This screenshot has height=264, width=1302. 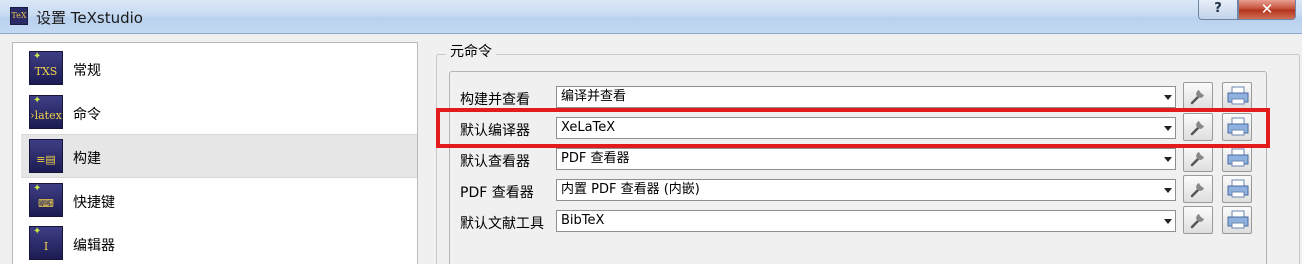 I want to click on row-label: PDF 查看器, so click(x=497, y=193).